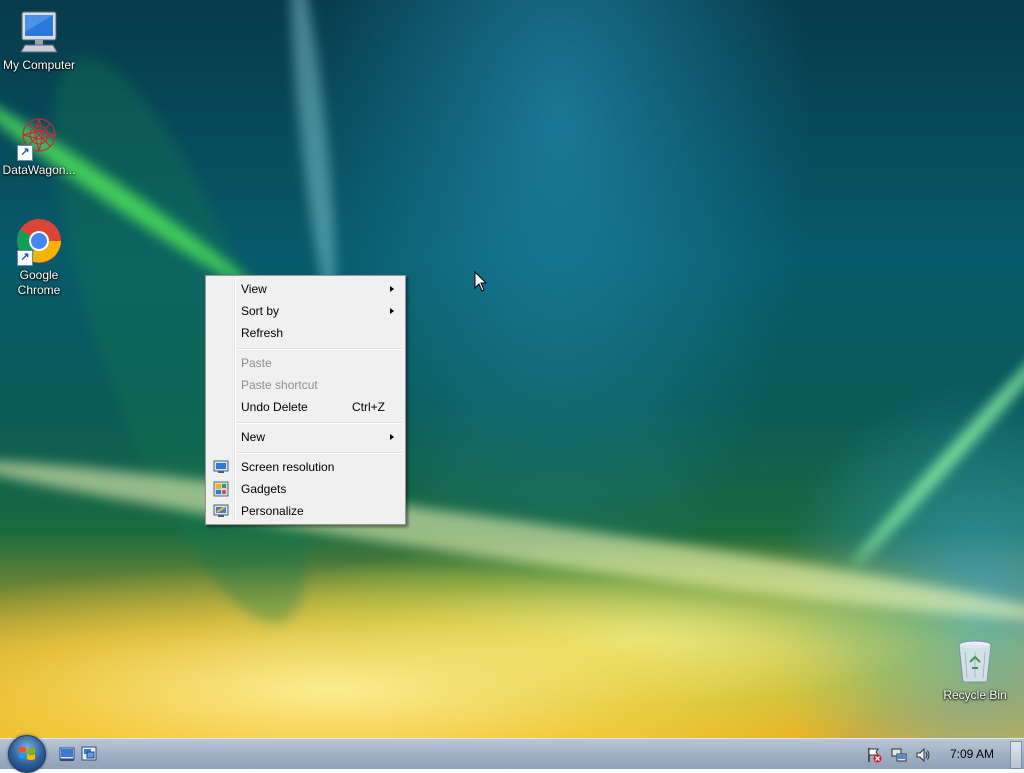 This screenshot has width=1024, height=773. What do you see at coordinates (975, 662) in the screenshot?
I see `recycle-bin-icon` at bounding box center [975, 662].